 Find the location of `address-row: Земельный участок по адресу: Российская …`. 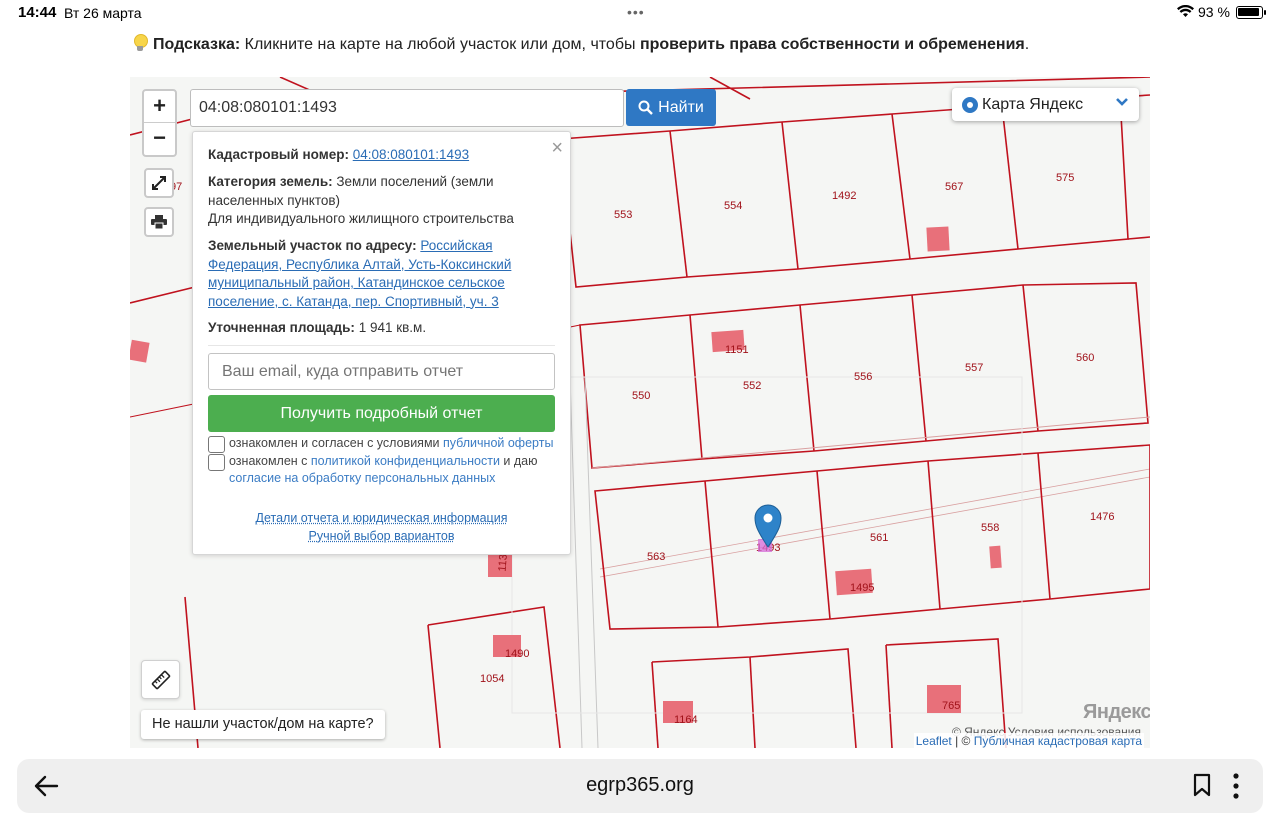

address-row: Земельный участок по адресу: Российская … is located at coordinates (381, 274).